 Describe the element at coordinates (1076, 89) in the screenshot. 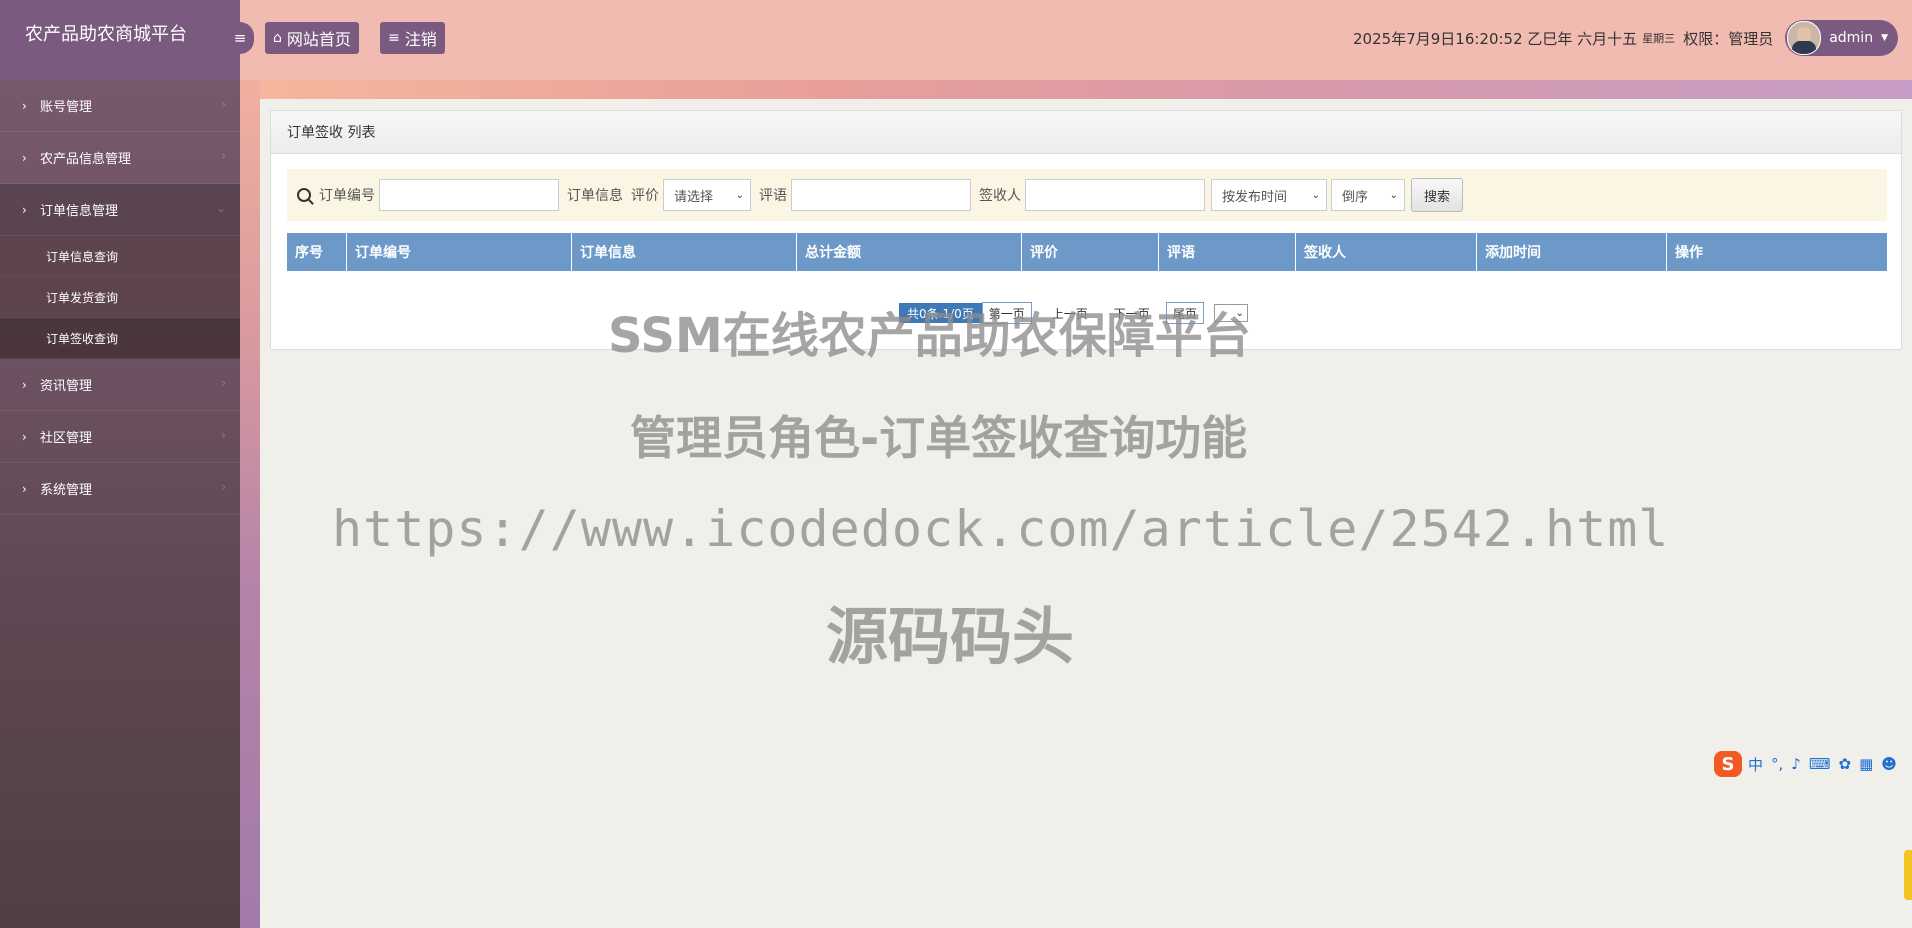

I see `header-gradient-band` at that location.